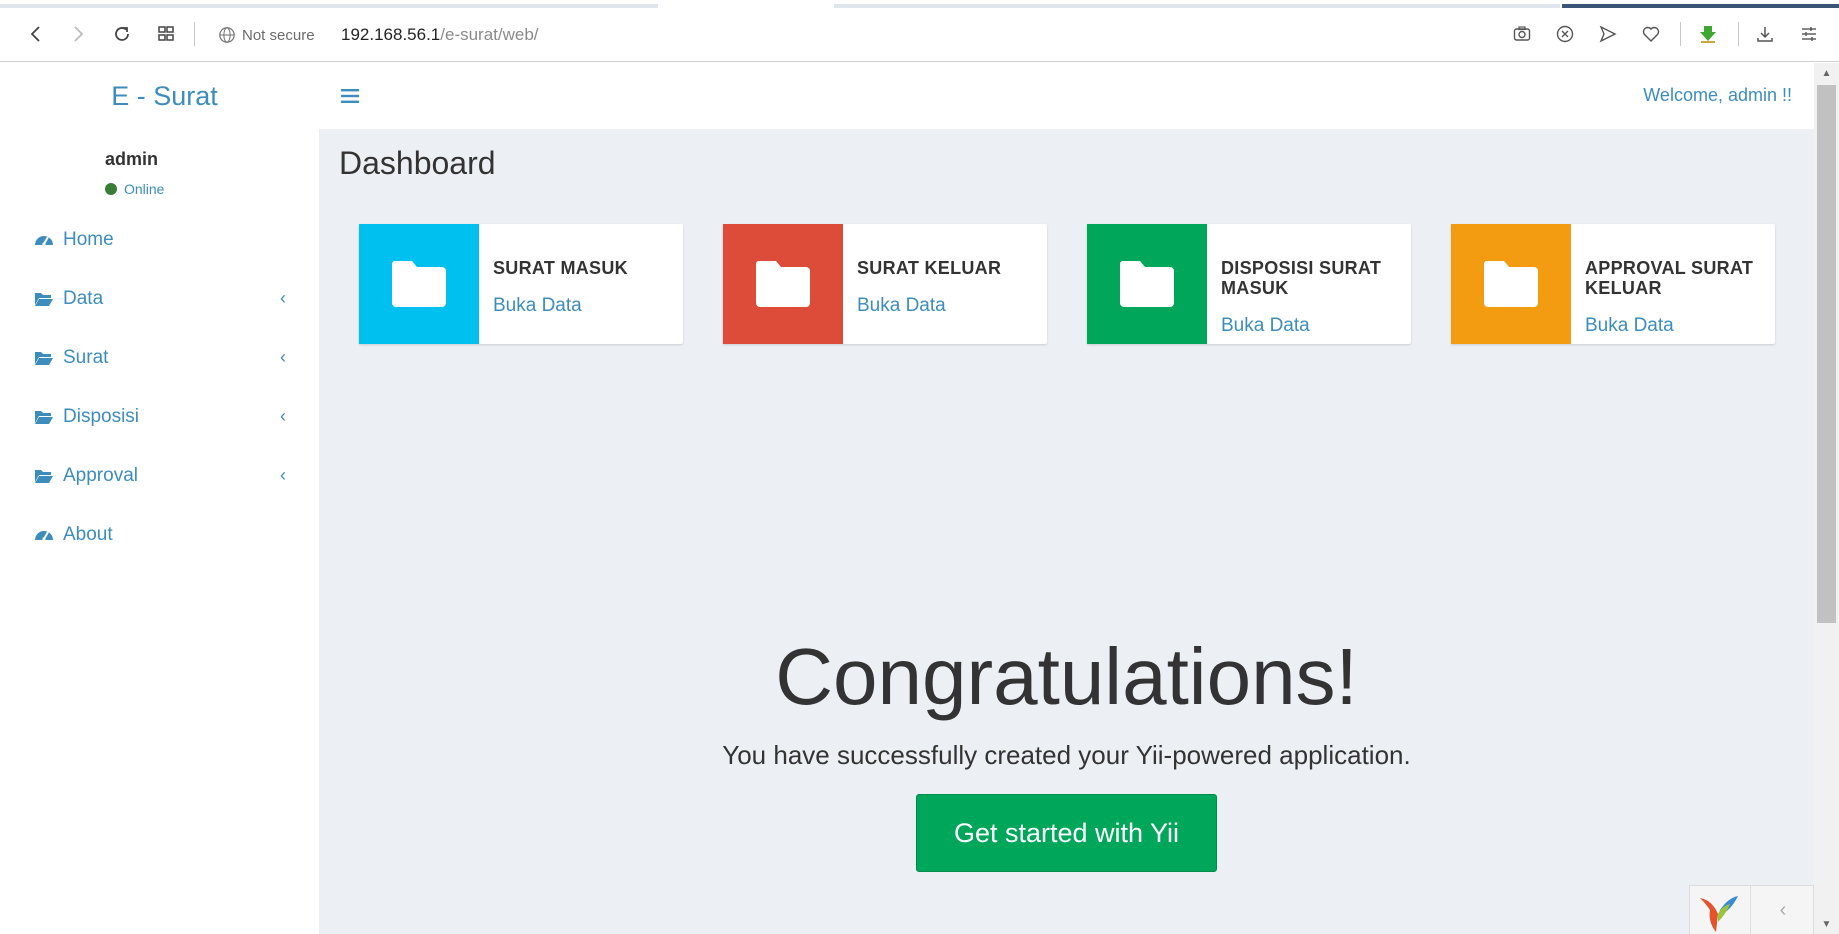  I want to click on page-scrollbar: ▲ ▼, so click(1826, 498).